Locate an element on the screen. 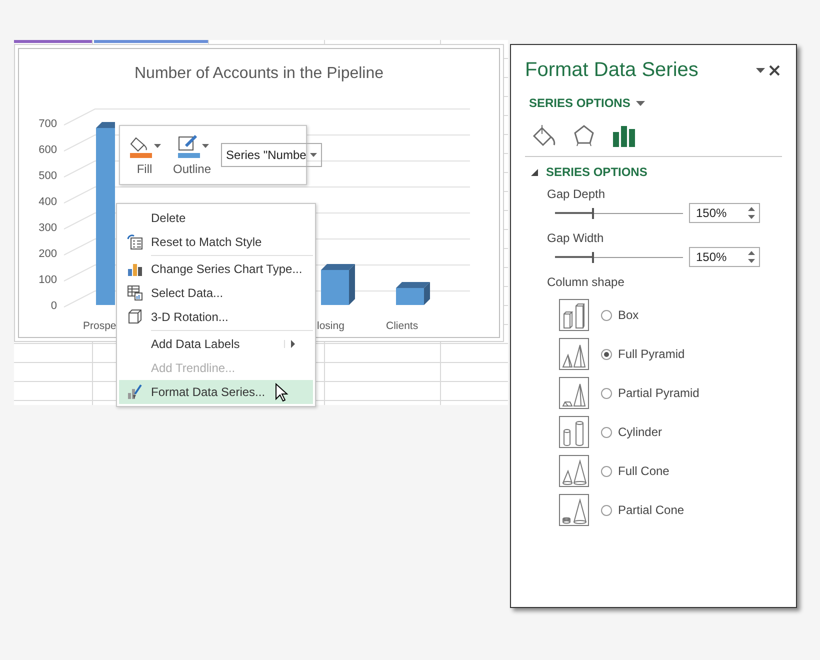 The width and height of the screenshot is (820, 660). axis-label: 400 is located at coordinates (47, 202).